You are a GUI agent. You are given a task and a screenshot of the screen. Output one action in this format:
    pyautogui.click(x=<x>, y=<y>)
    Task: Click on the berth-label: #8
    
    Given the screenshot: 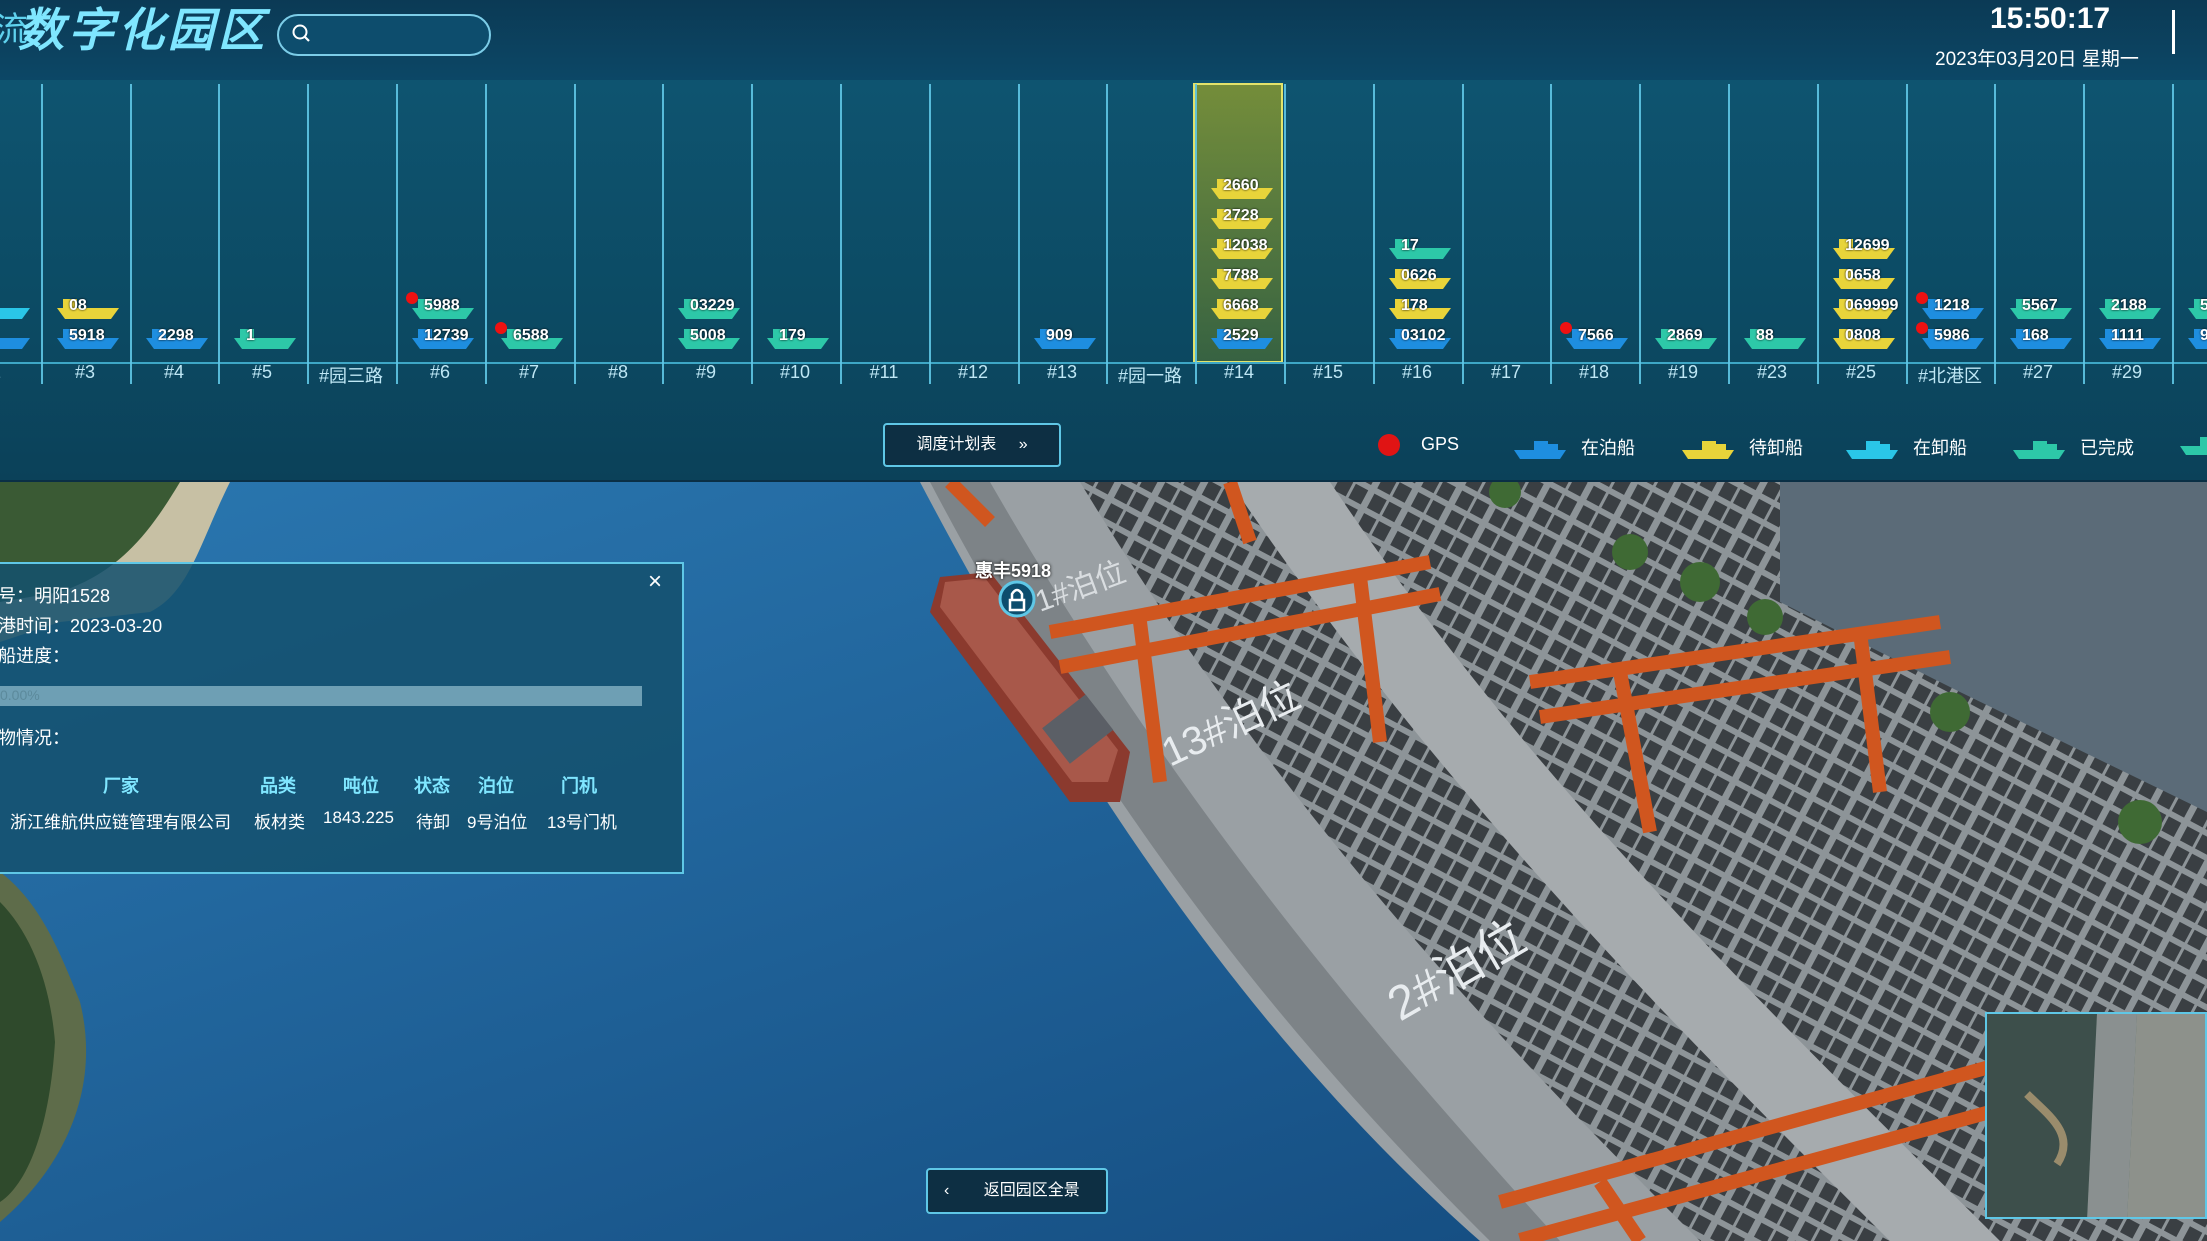 What is the action you would take?
    pyautogui.click(x=618, y=372)
    